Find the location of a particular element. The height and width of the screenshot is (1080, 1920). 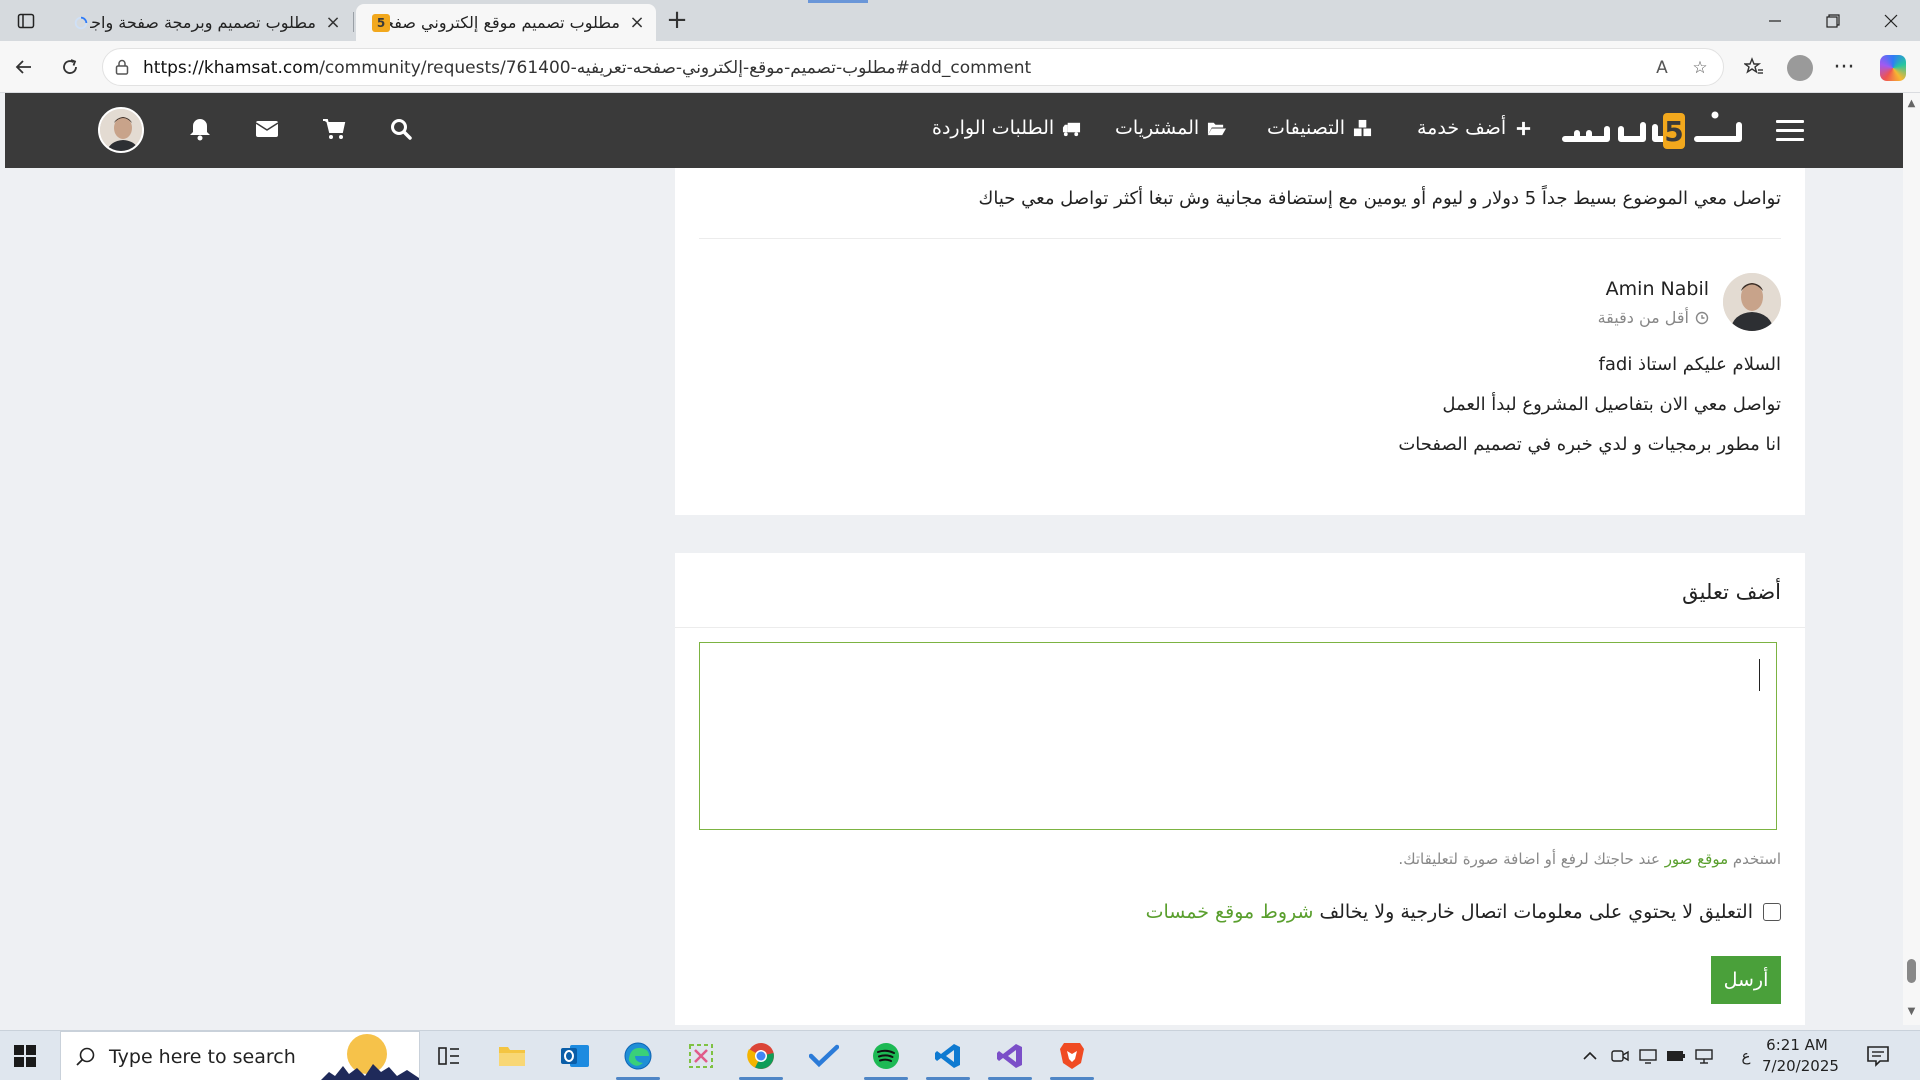

tab-title: مطلوب تصميم موقع إلكتروني صفحة is located at coordinates (505, 22).